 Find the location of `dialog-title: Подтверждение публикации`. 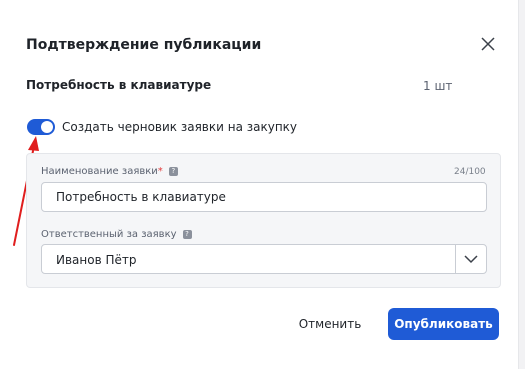

dialog-title: Подтверждение публикации is located at coordinates (144, 45).